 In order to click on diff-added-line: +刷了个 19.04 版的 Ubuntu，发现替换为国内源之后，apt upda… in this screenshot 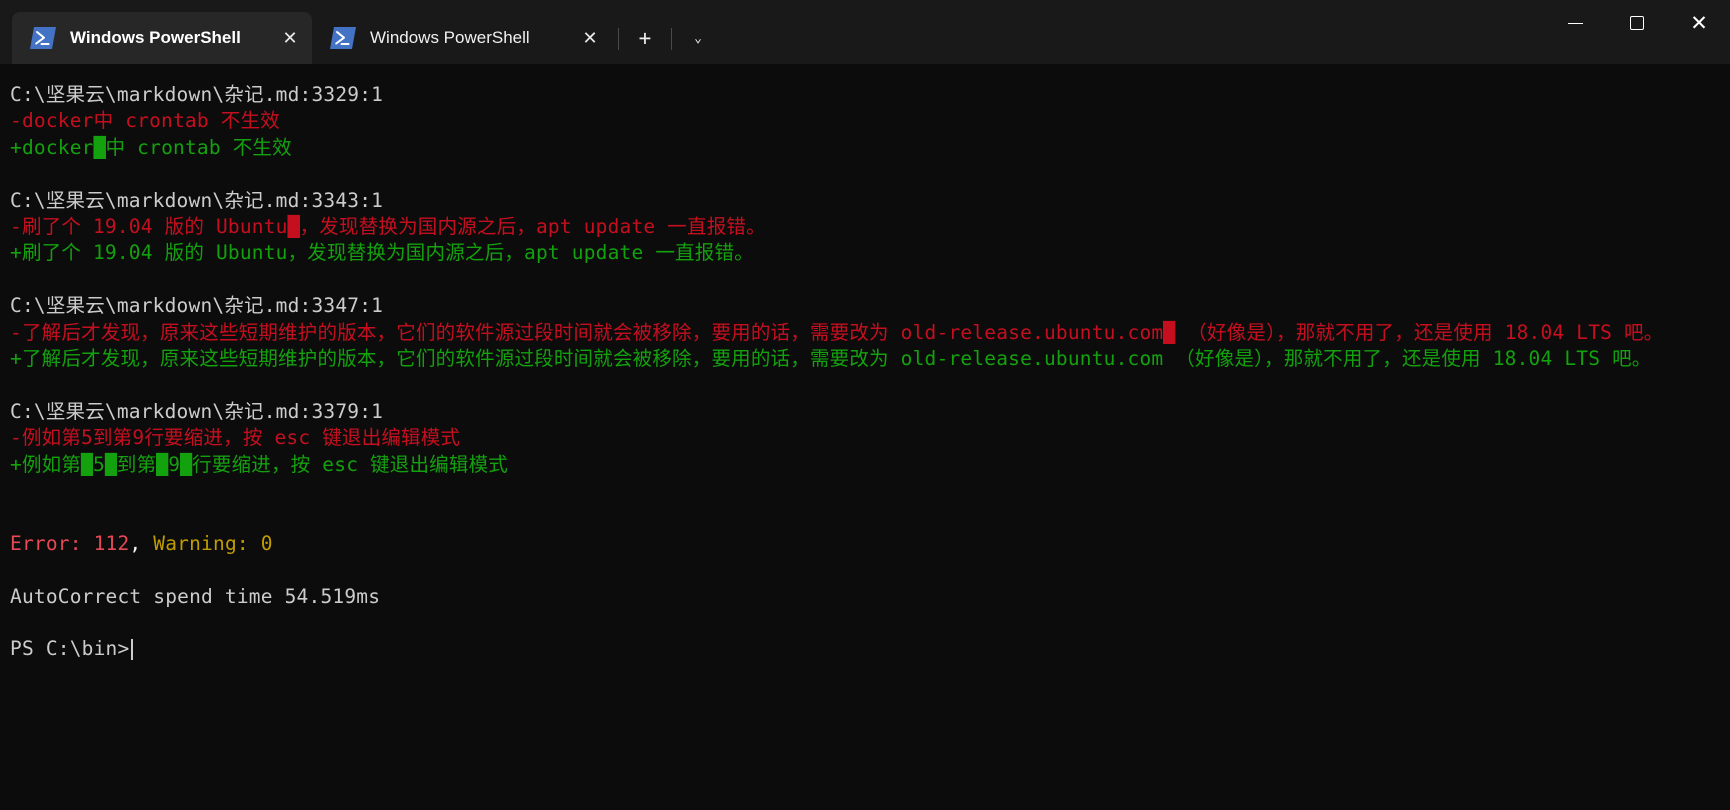, I will do `click(864, 253)`.